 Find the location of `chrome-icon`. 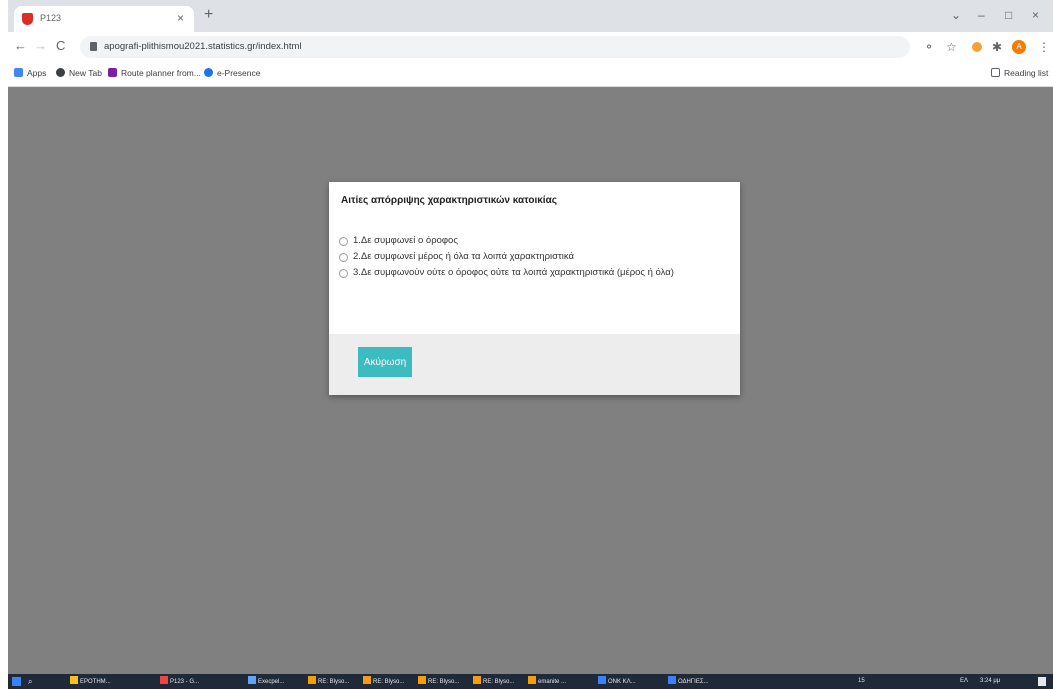

chrome-icon is located at coordinates (164, 680).